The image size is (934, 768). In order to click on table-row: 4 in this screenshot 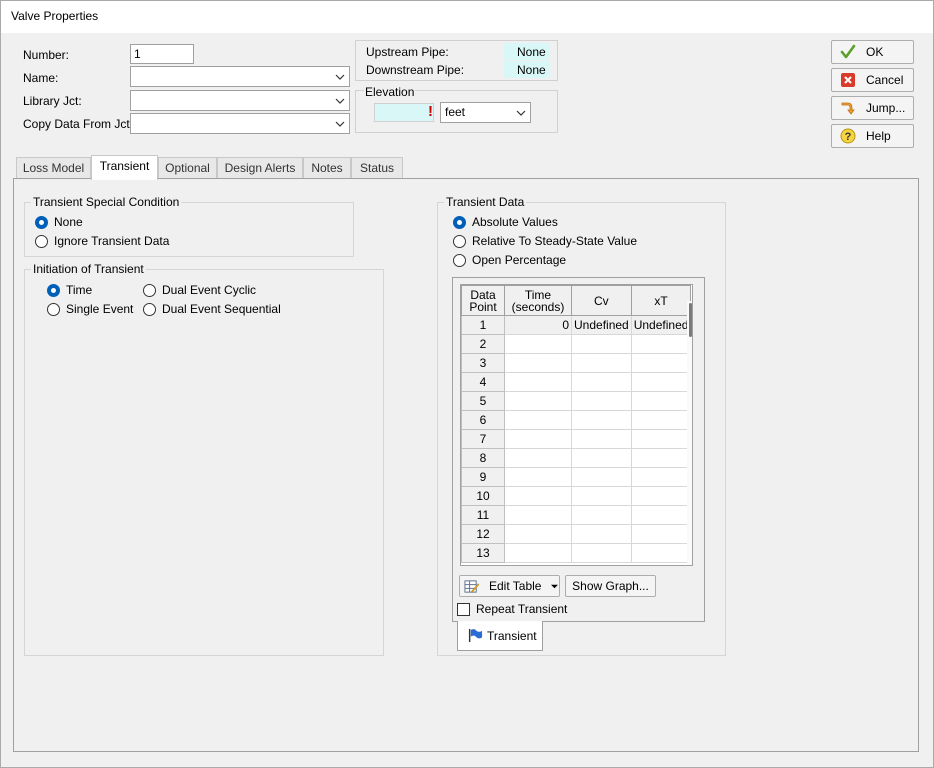, I will do `click(576, 382)`.